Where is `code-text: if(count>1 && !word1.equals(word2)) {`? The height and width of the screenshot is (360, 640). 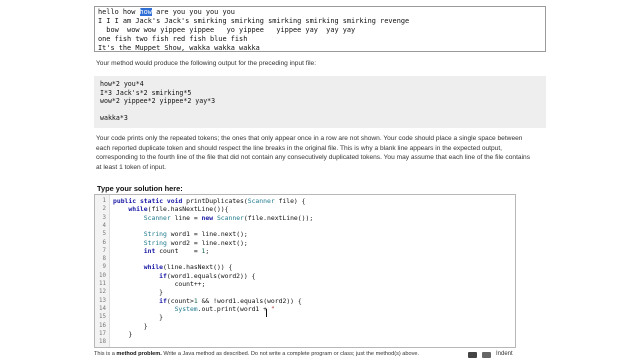
code-text: if(count>1 && !word1.equals(word2)) { is located at coordinates (230, 300).